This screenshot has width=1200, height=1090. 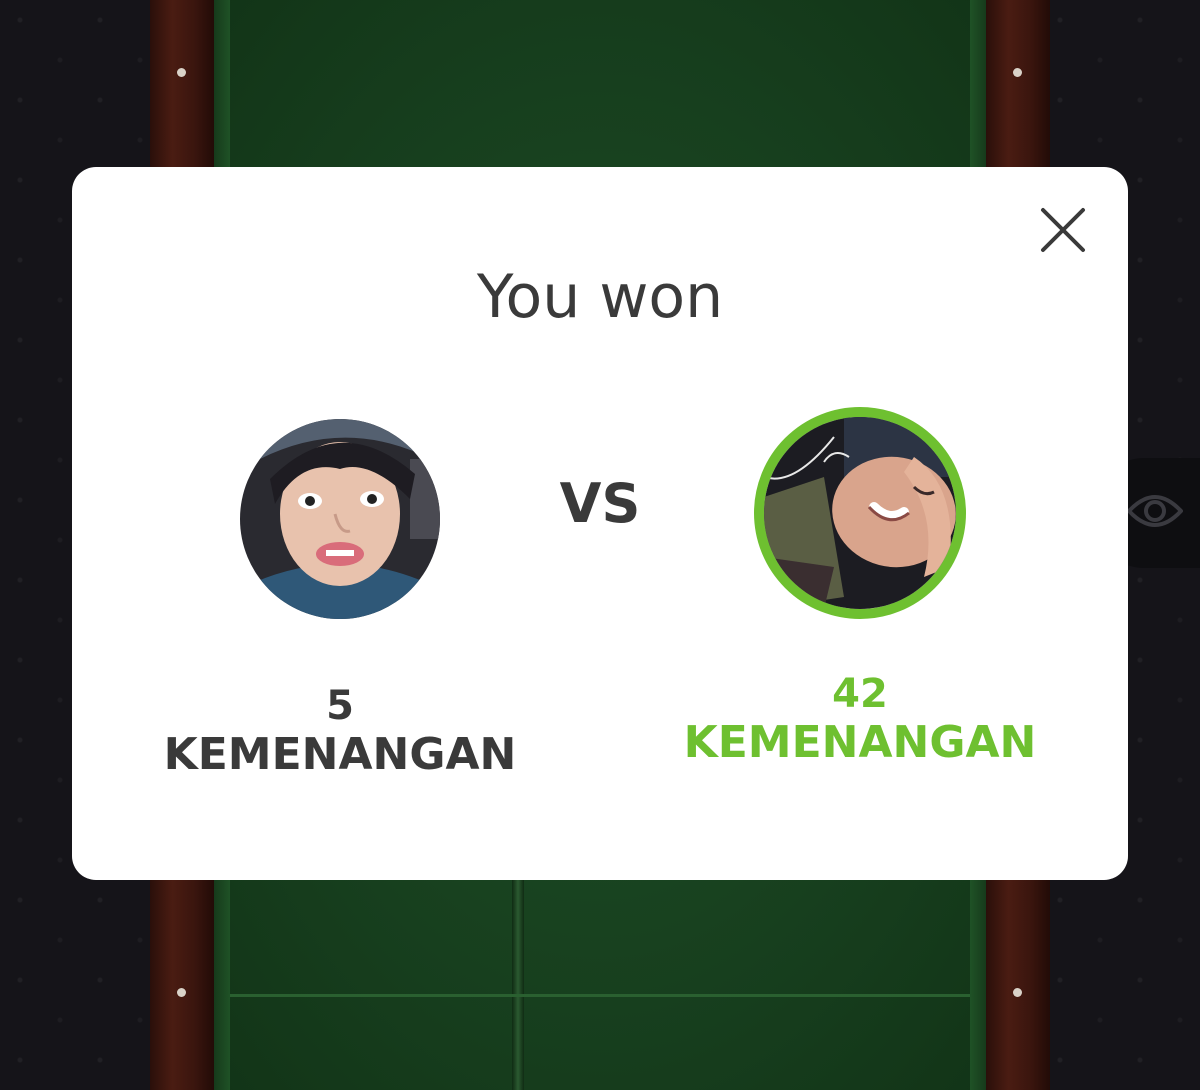 I want to click on table-line, so click(x=600, y=995).